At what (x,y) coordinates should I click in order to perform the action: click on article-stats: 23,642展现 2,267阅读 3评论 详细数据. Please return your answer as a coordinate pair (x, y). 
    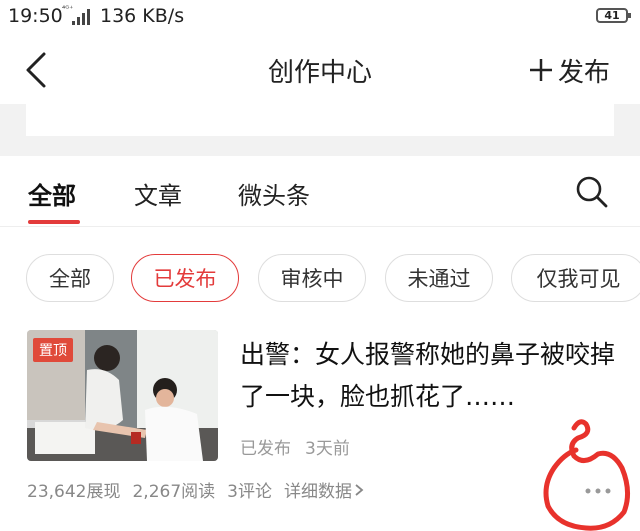
    Looking at the image, I should click on (195, 489).